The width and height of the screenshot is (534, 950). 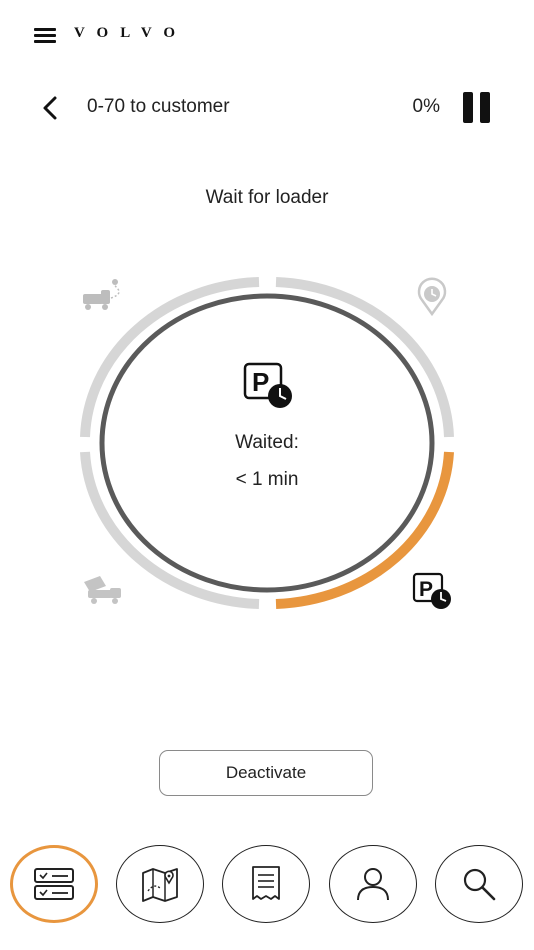 I want to click on waited-label: Waited:, so click(x=267, y=442).